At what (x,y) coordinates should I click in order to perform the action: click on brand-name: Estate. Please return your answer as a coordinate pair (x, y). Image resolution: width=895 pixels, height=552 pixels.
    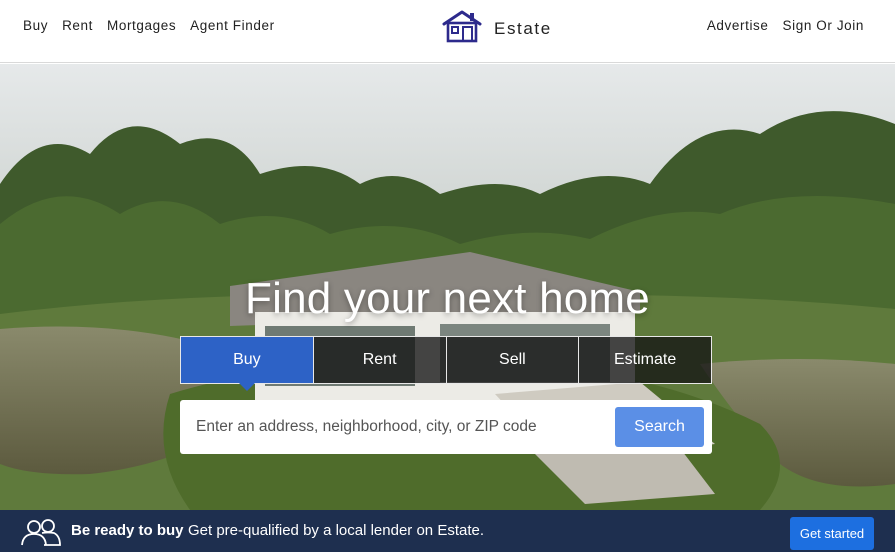
    Looking at the image, I should click on (523, 28).